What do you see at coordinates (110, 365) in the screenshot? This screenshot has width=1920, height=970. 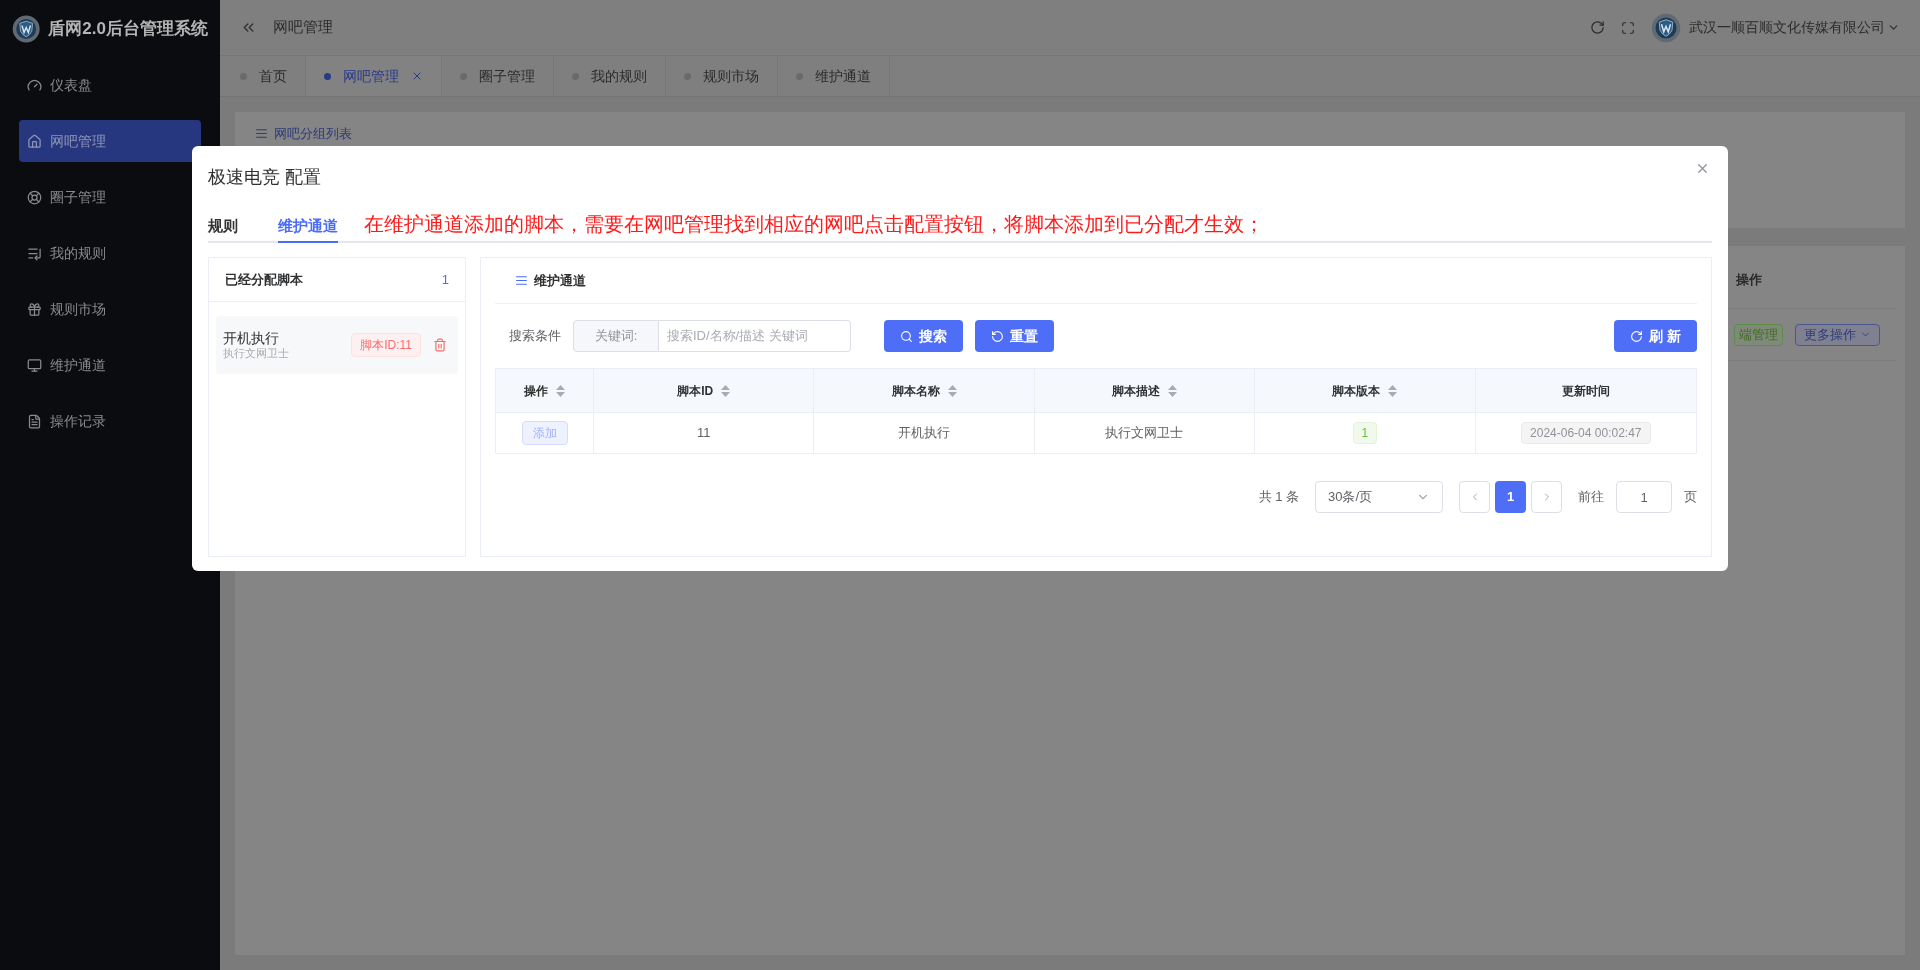 I see `sidebar-item: 维护通道` at bounding box center [110, 365].